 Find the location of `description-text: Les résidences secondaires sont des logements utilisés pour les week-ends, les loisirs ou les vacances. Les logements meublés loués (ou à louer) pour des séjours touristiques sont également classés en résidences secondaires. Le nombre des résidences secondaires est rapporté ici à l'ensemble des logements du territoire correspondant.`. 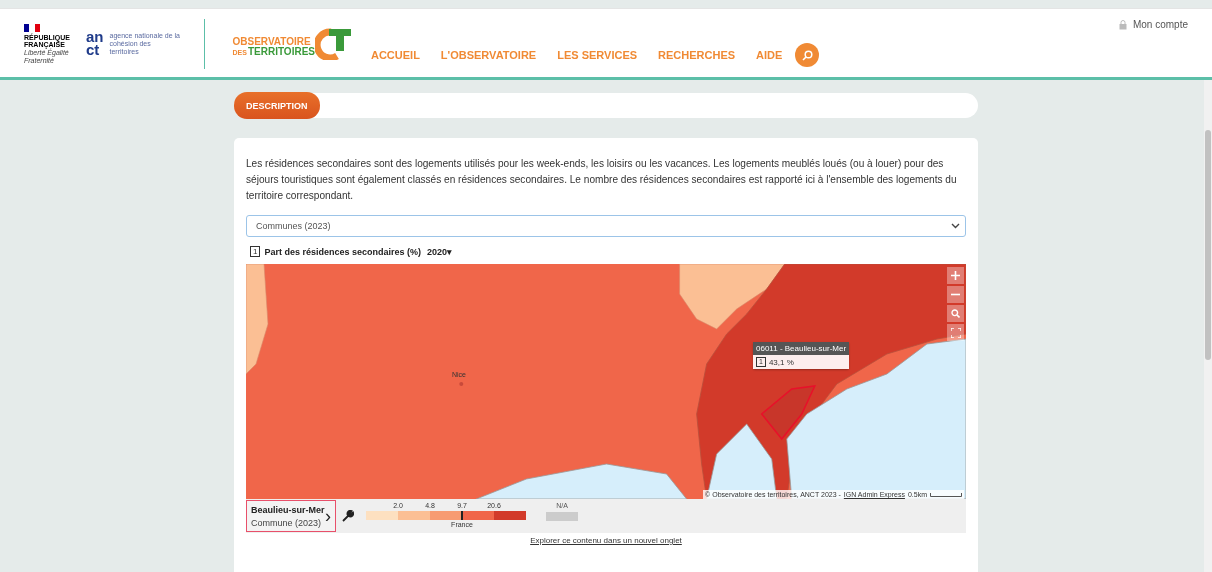

description-text: Les résidences secondaires sont des logements utilisés pour les week-ends, les loisirs ou les vacances. Les logements meublés loués (ou à louer) pour des séjours touristiques sont également classés en résidences secondaires. Le nombre des résidences secondaires est rapporté ici à l'ensemble des logements du territoire correspondant. is located at coordinates (602, 180).